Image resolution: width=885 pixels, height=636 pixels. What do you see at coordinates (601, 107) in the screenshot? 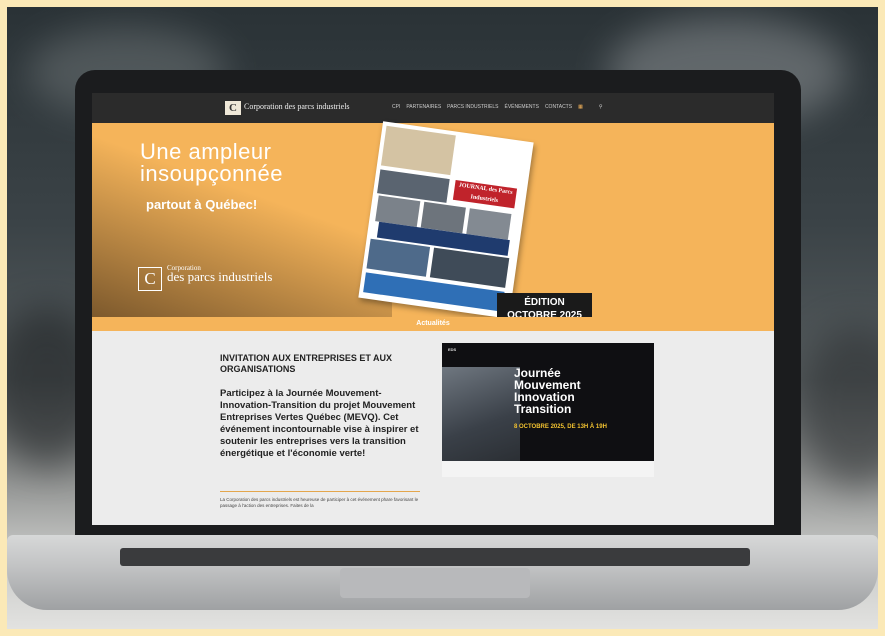
I see `search-icon: ⚲` at bounding box center [601, 107].